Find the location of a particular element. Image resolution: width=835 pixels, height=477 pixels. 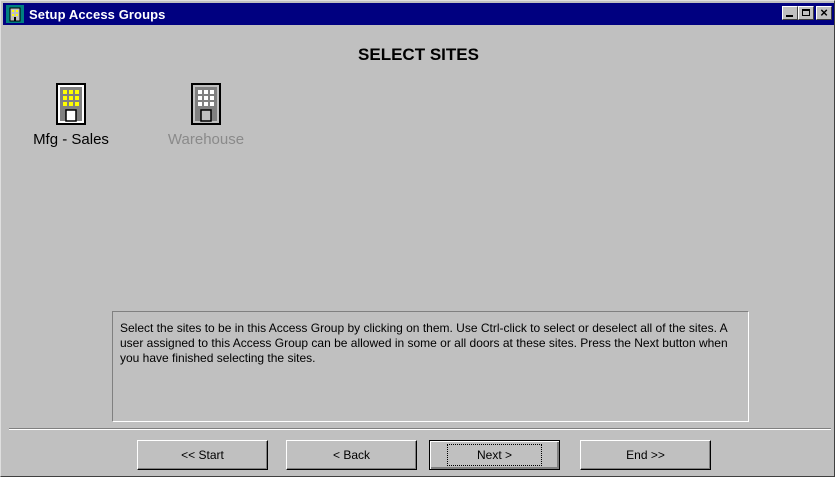

window-title: Setup Access Groups is located at coordinates (97, 14).